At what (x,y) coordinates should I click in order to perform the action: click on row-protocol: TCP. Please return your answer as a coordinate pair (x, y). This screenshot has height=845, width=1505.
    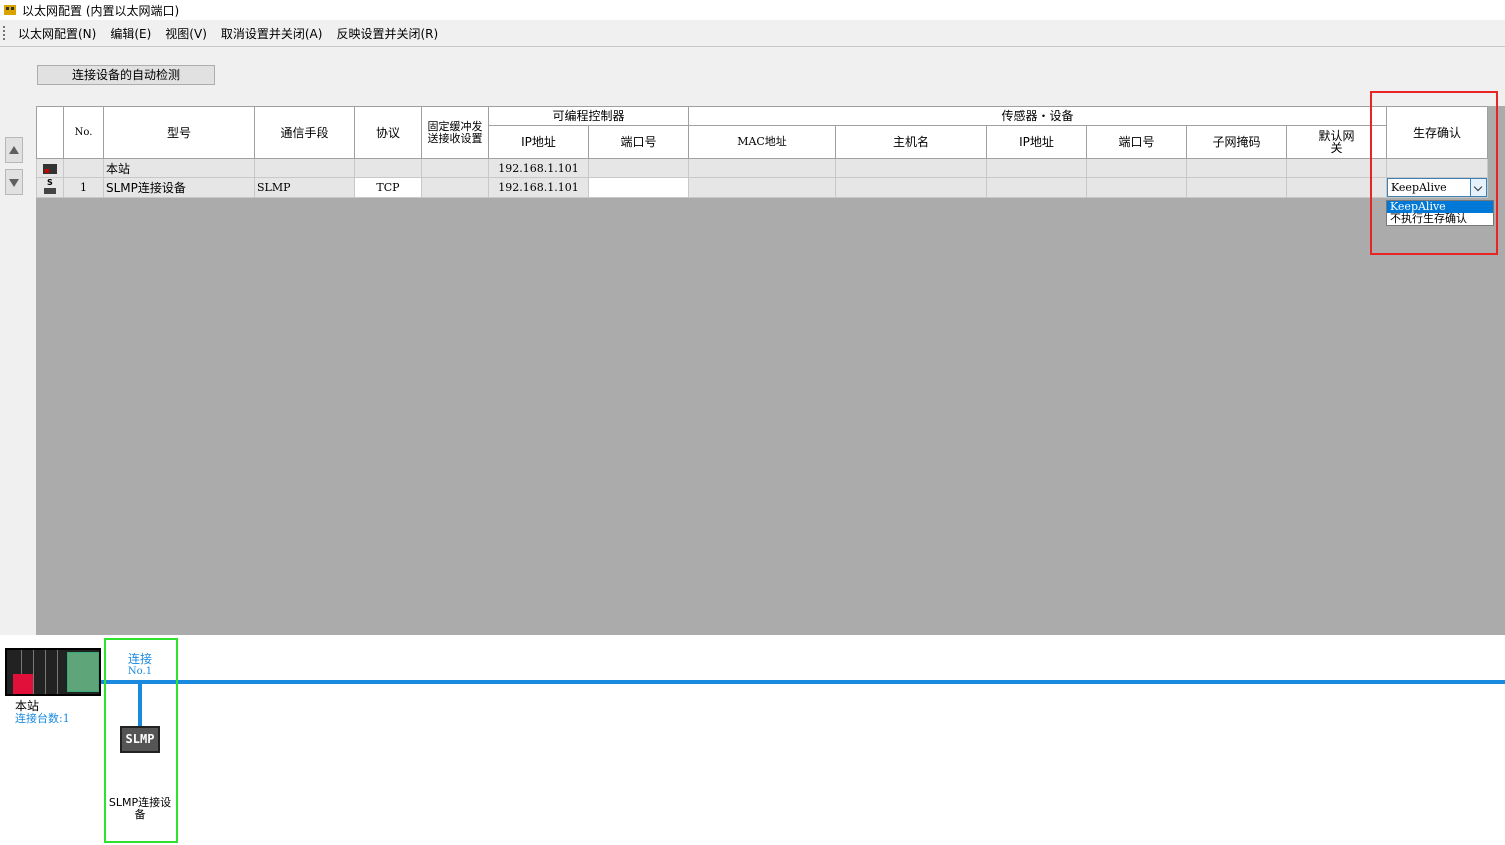
    Looking at the image, I should click on (388, 187).